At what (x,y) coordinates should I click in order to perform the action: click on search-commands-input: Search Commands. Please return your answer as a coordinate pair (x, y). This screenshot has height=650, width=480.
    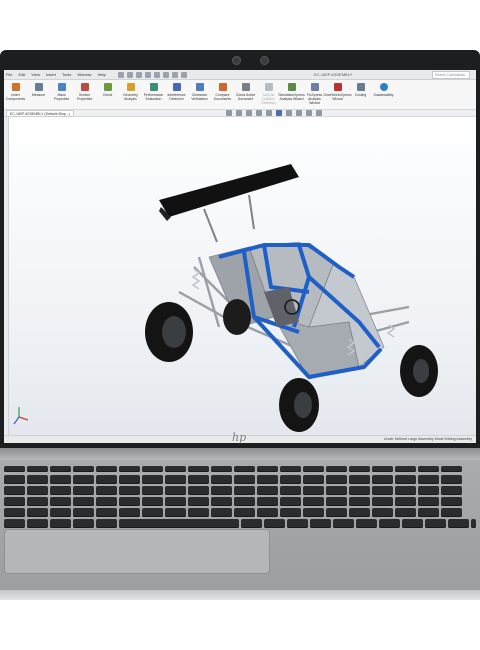
    Looking at the image, I should click on (451, 75).